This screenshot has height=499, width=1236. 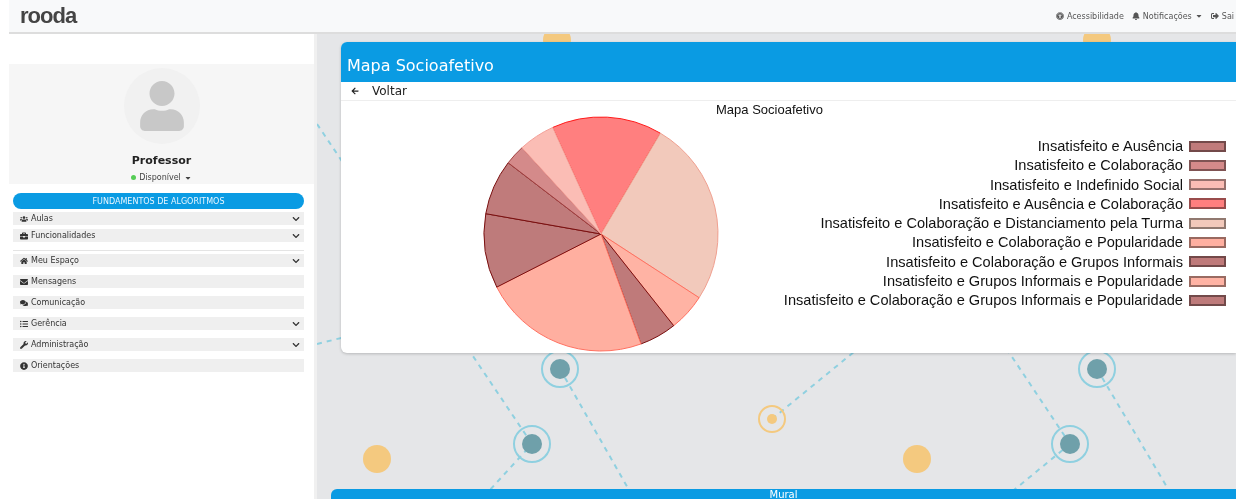 What do you see at coordinates (24, 260) in the screenshot?
I see `home-icon` at bounding box center [24, 260].